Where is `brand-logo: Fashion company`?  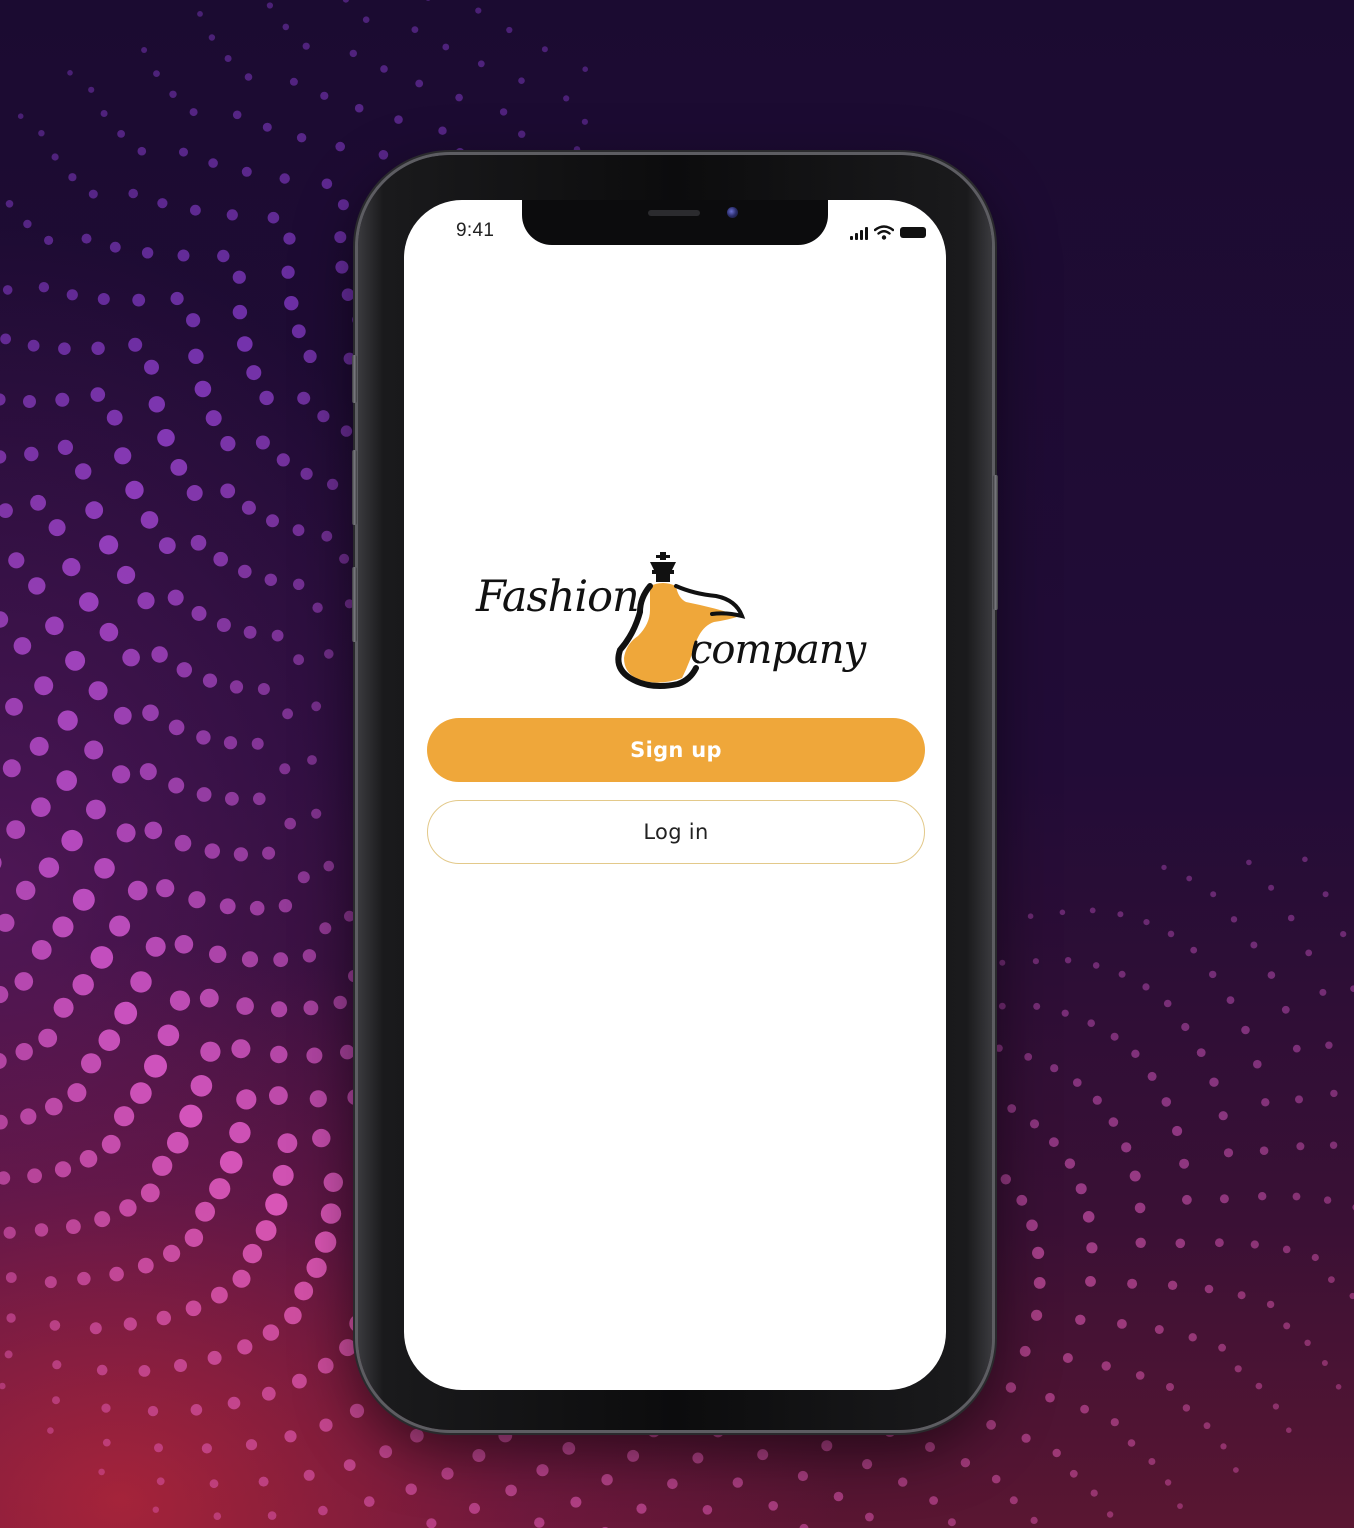
brand-logo: Fashion company is located at coordinates (674, 625).